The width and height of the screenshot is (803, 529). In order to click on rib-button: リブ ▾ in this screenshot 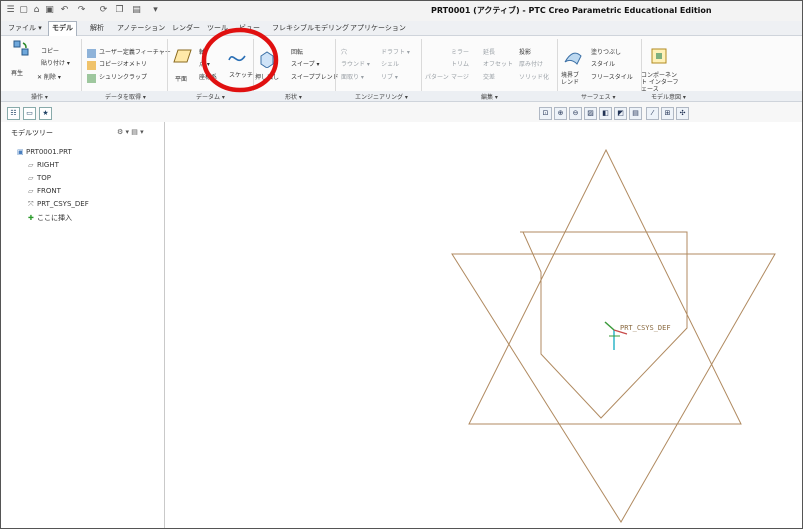, I will do `click(389, 78)`.